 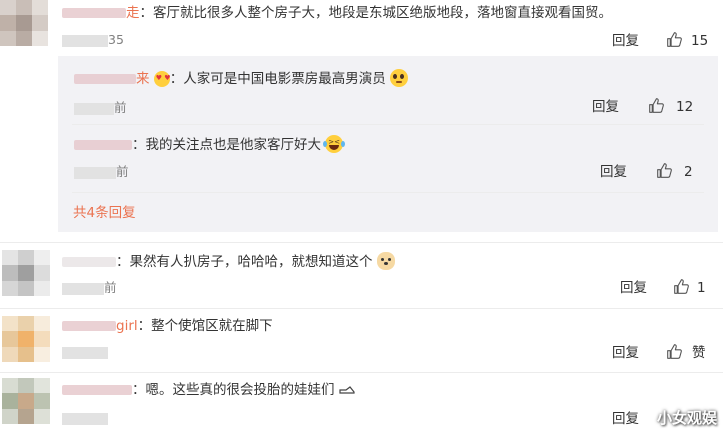 I want to click on comment-text: ：嗯。这些真的很会投胎的娃娃们, so click(x=233, y=390).